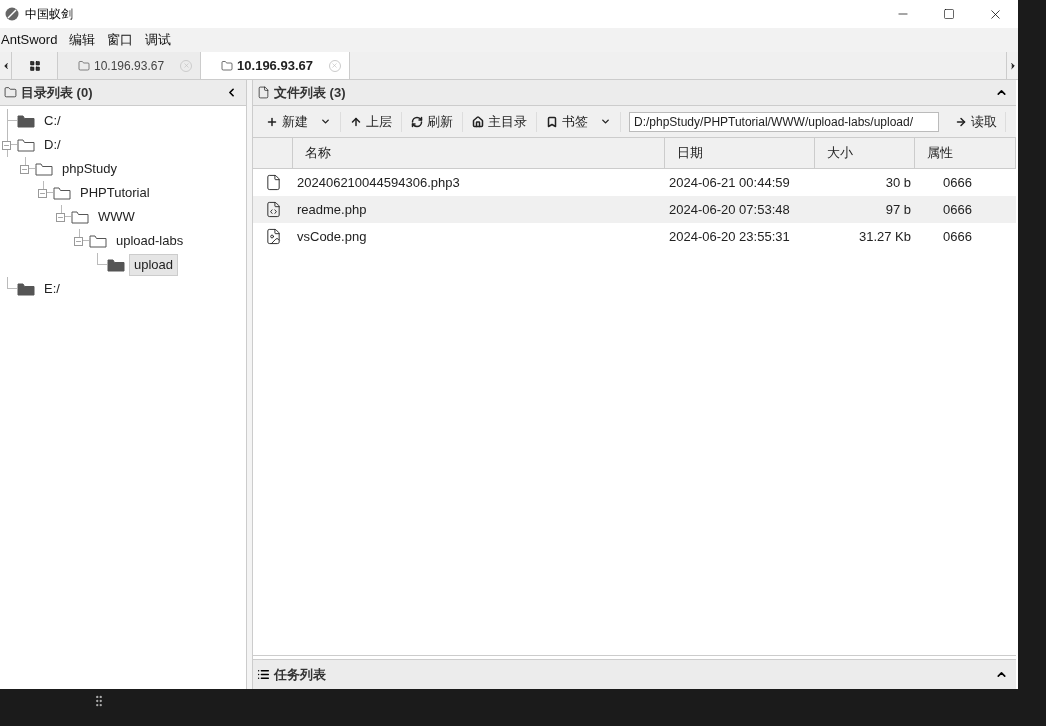 This screenshot has height=726, width=1046. What do you see at coordinates (740, 153) in the screenshot?
I see `column-header: 日期` at bounding box center [740, 153].